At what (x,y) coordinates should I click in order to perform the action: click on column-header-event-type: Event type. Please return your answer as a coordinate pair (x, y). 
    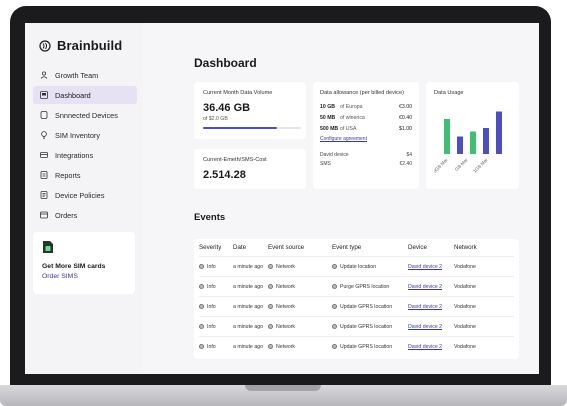
    Looking at the image, I should click on (370, 247).